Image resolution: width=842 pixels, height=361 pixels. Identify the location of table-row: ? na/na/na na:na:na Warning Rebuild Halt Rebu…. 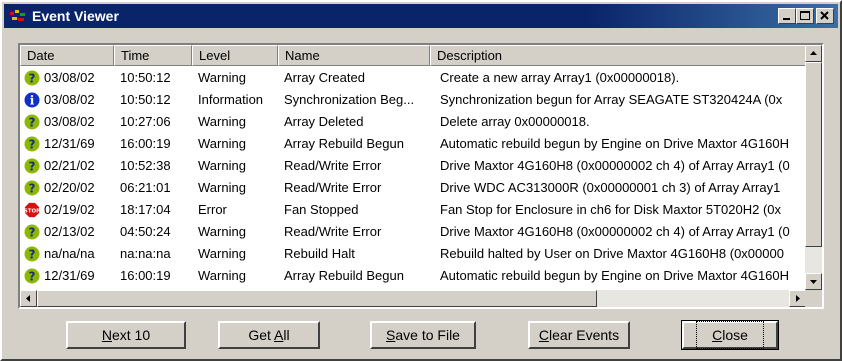
(413, 254).